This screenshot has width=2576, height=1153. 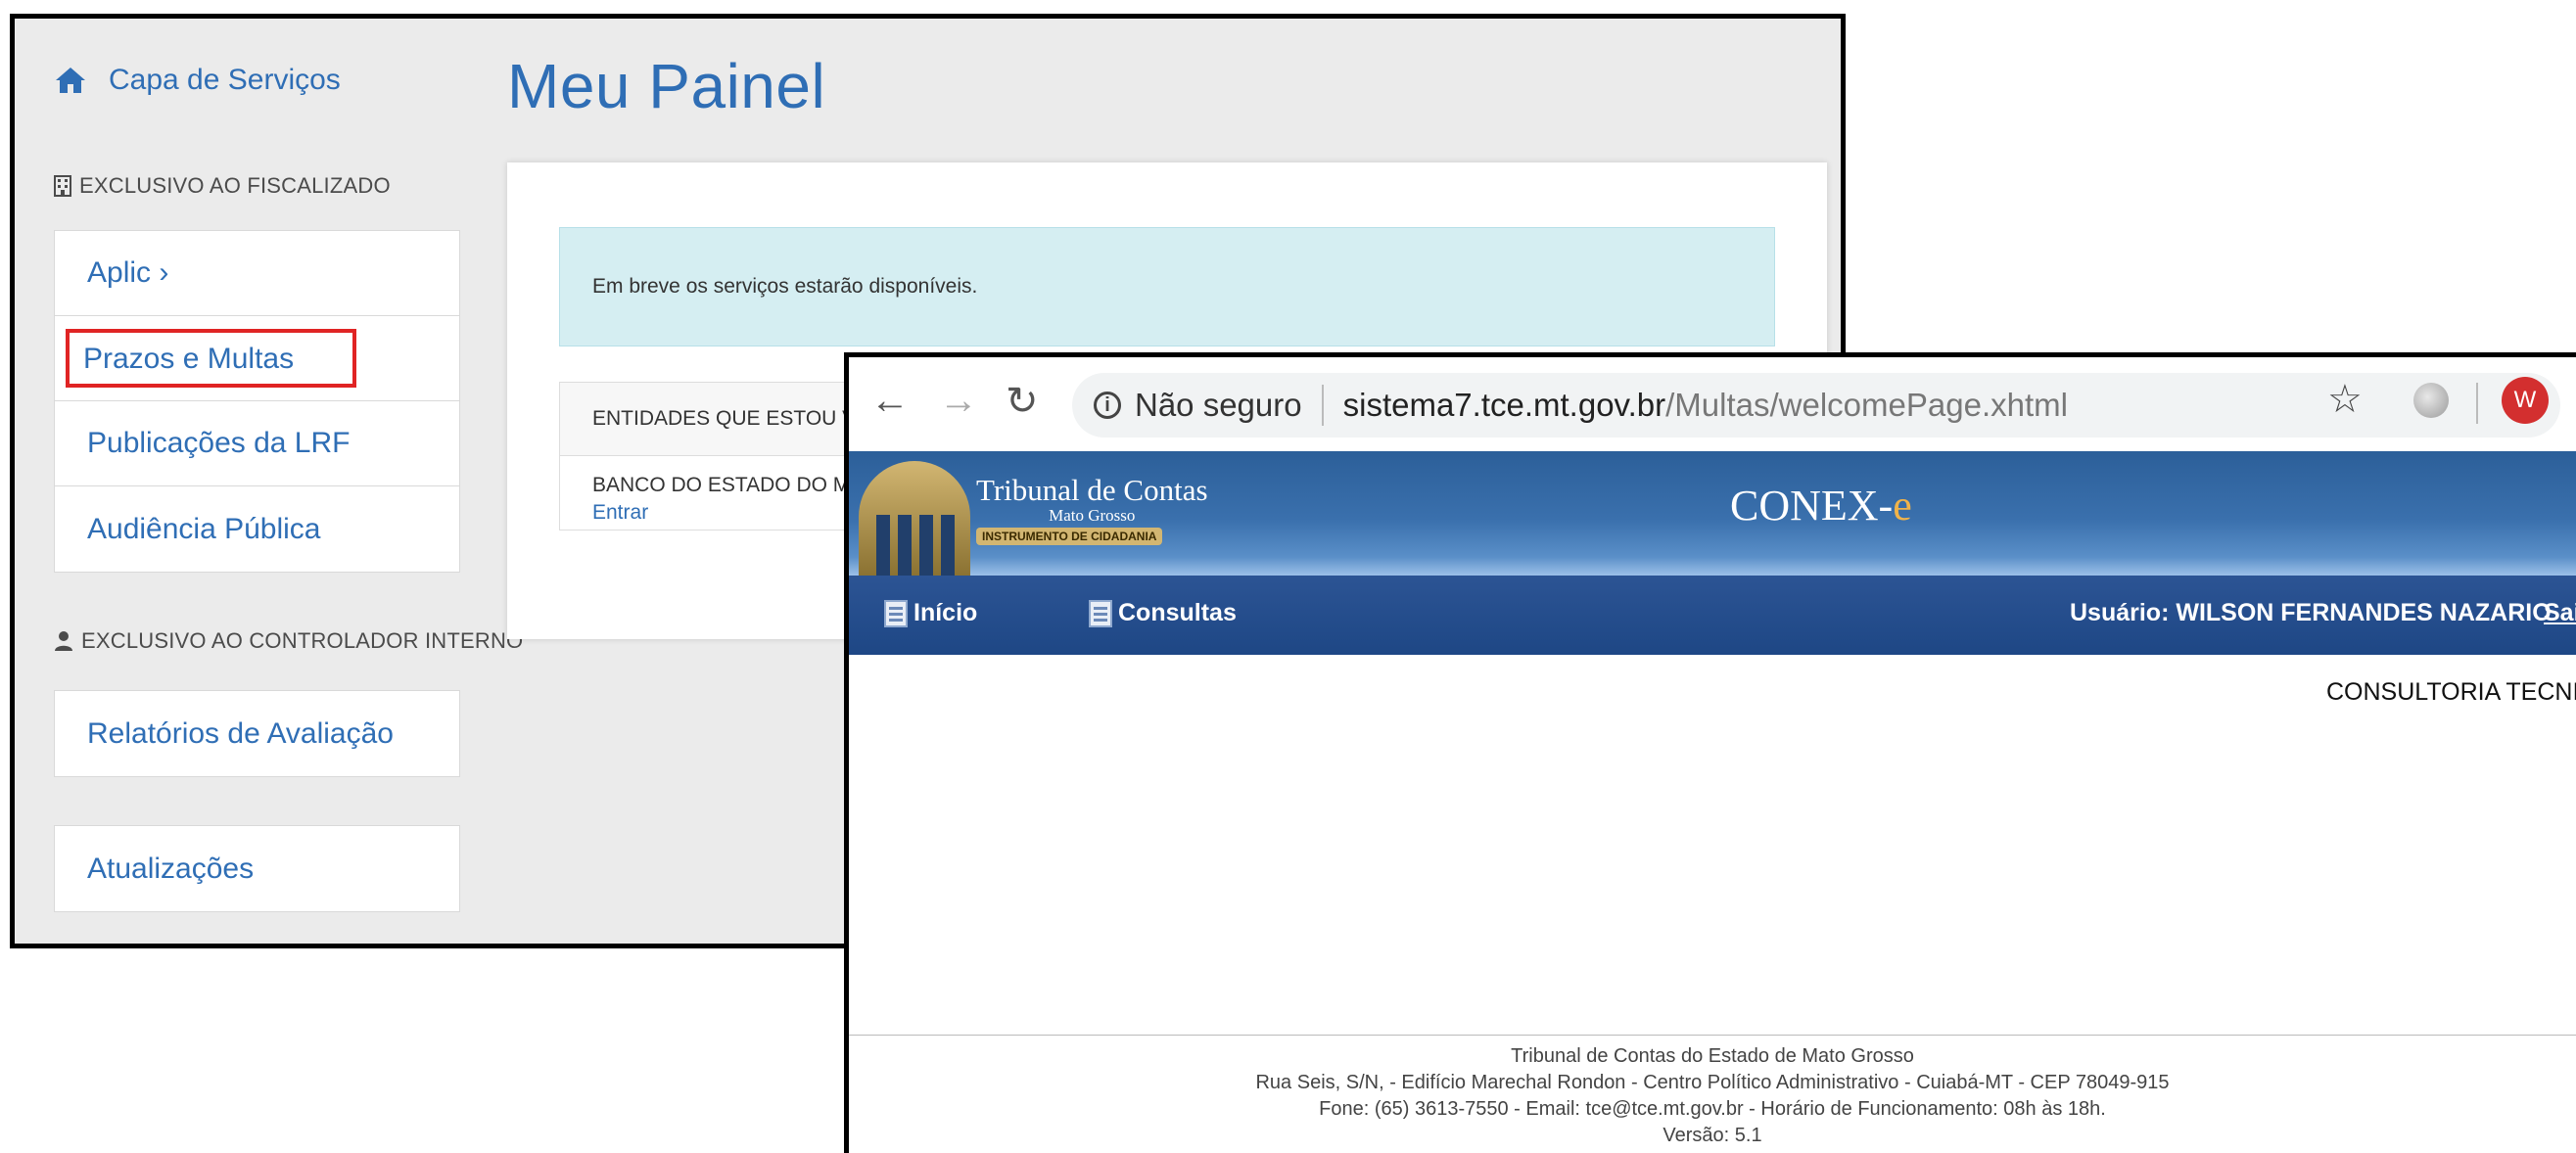 What do you see at coordinates (666, 86) in the screenshot?
I see `page-title: Meu Painel` at bounding box center [666, 86].